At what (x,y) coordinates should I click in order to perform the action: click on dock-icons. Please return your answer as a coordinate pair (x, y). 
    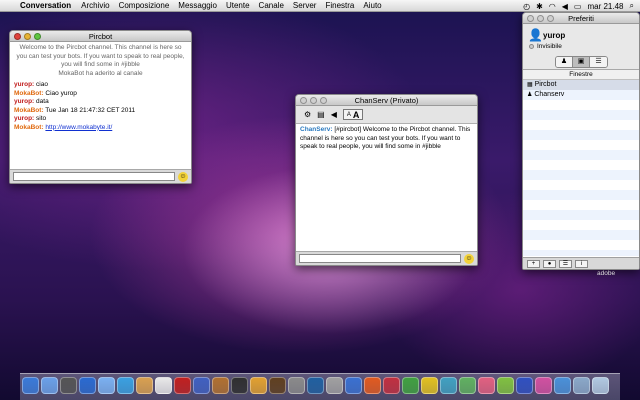
    Looking at the image, I should click on (315, 383).